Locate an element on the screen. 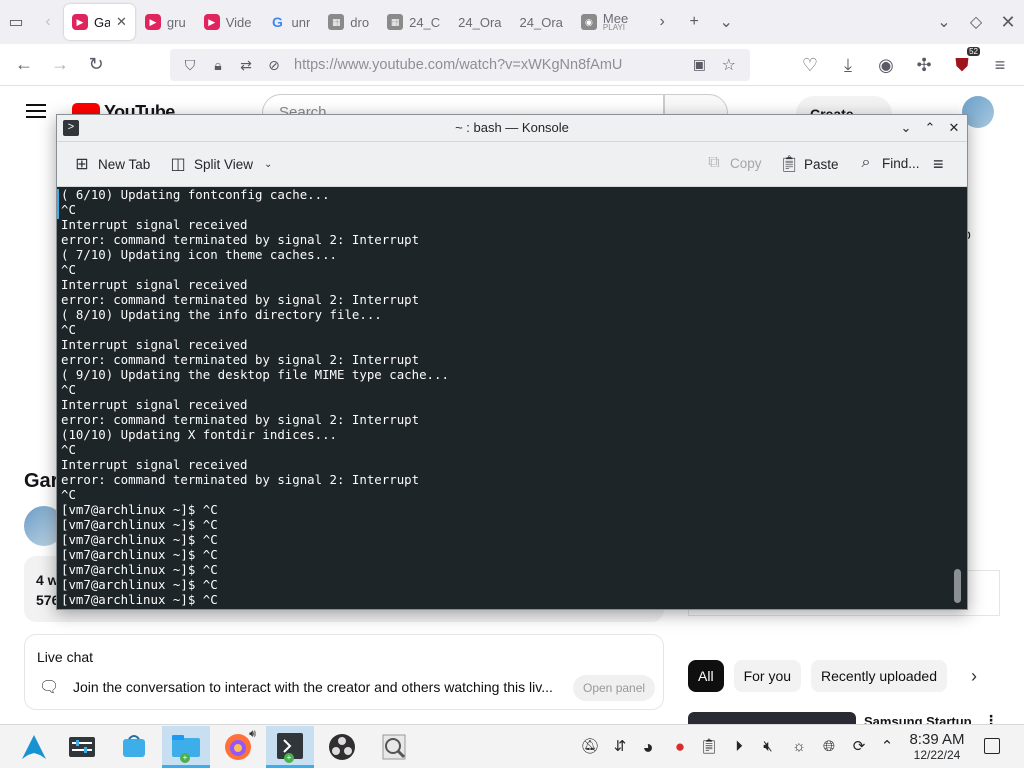 Image resolution: width=1024 pixels, height=768 pixels. browser-tab: ▶ Vide is located at coordinates (228, 22).